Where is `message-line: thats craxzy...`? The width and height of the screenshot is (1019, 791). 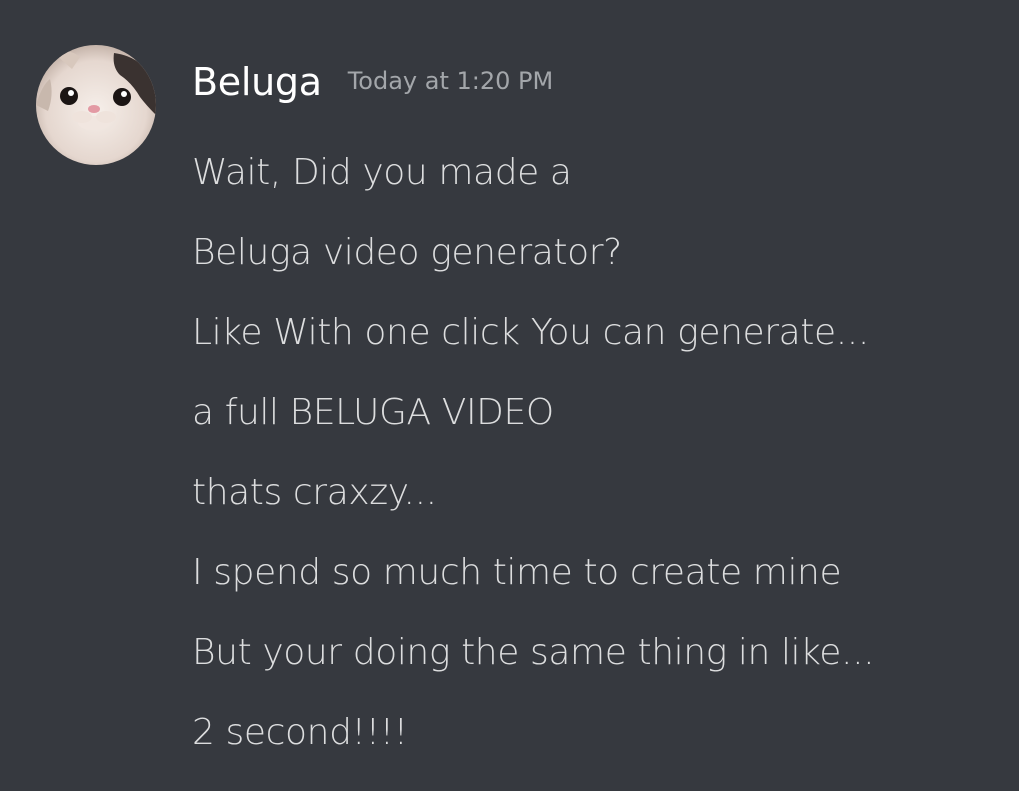 message-line: thats craxzy... is located at coordinates (314, 492).